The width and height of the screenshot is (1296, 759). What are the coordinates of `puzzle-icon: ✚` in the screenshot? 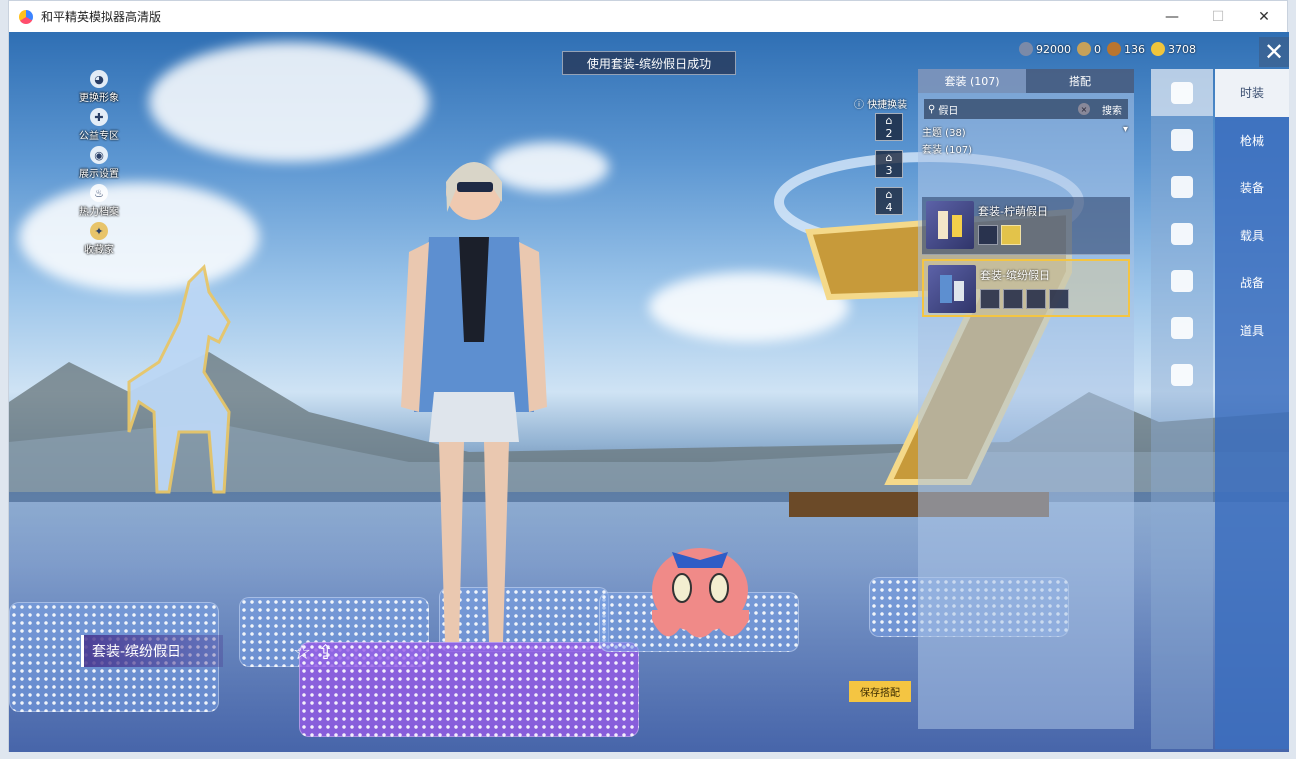 It's located at (99, 117).